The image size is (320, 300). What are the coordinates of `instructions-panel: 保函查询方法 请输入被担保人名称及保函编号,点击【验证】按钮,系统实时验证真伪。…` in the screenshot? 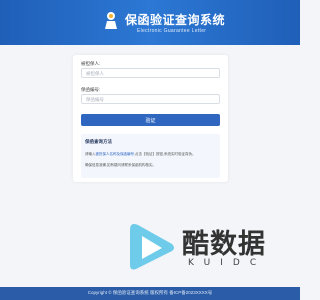 It's located at (150, 156).